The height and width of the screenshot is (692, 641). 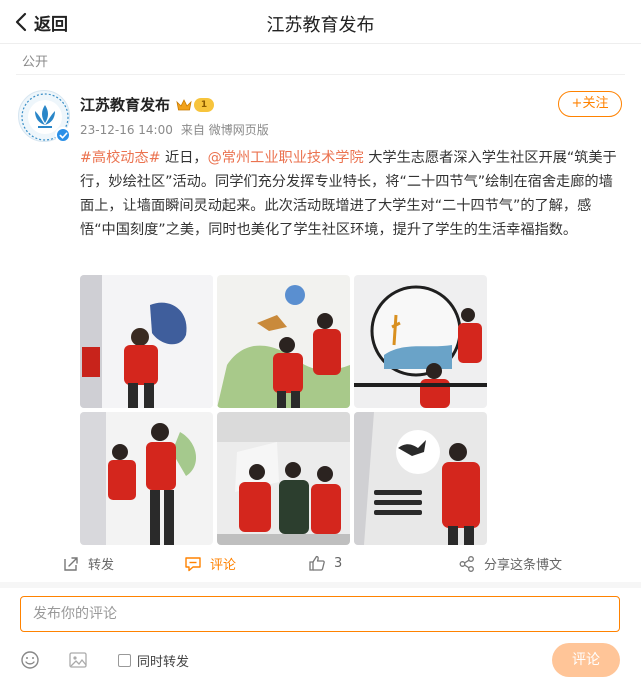 What do you see at coordinates (30, 660) in the screenshot?
I see `emoji-icon` at bounding box center [30, 660].